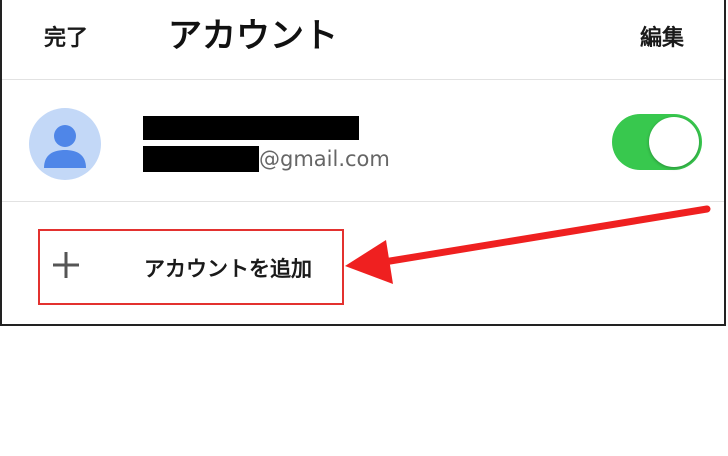 The image size is (728, 456). I want to click on person-icon, so click(65, 146).